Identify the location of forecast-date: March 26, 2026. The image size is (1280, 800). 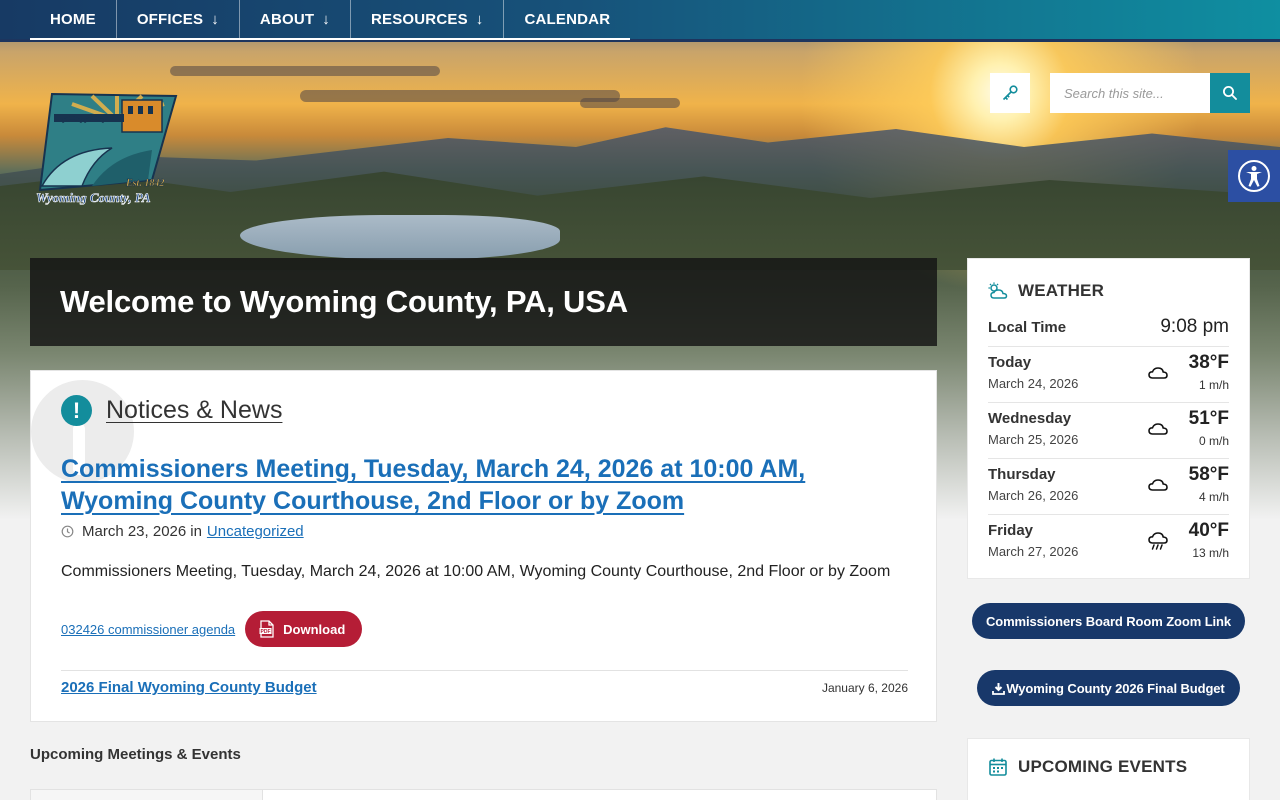
(1033, 495).